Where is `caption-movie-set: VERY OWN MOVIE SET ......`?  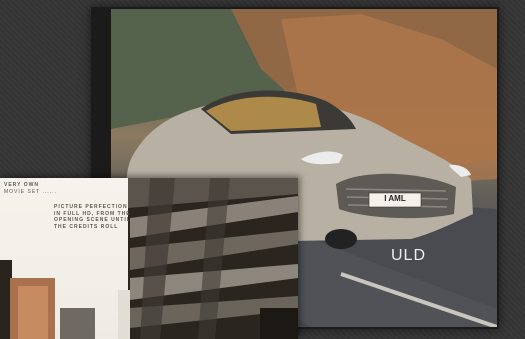 caption-movie-set: VERY OWN MOVIE SET ...... is located at coordinates (30, 188).